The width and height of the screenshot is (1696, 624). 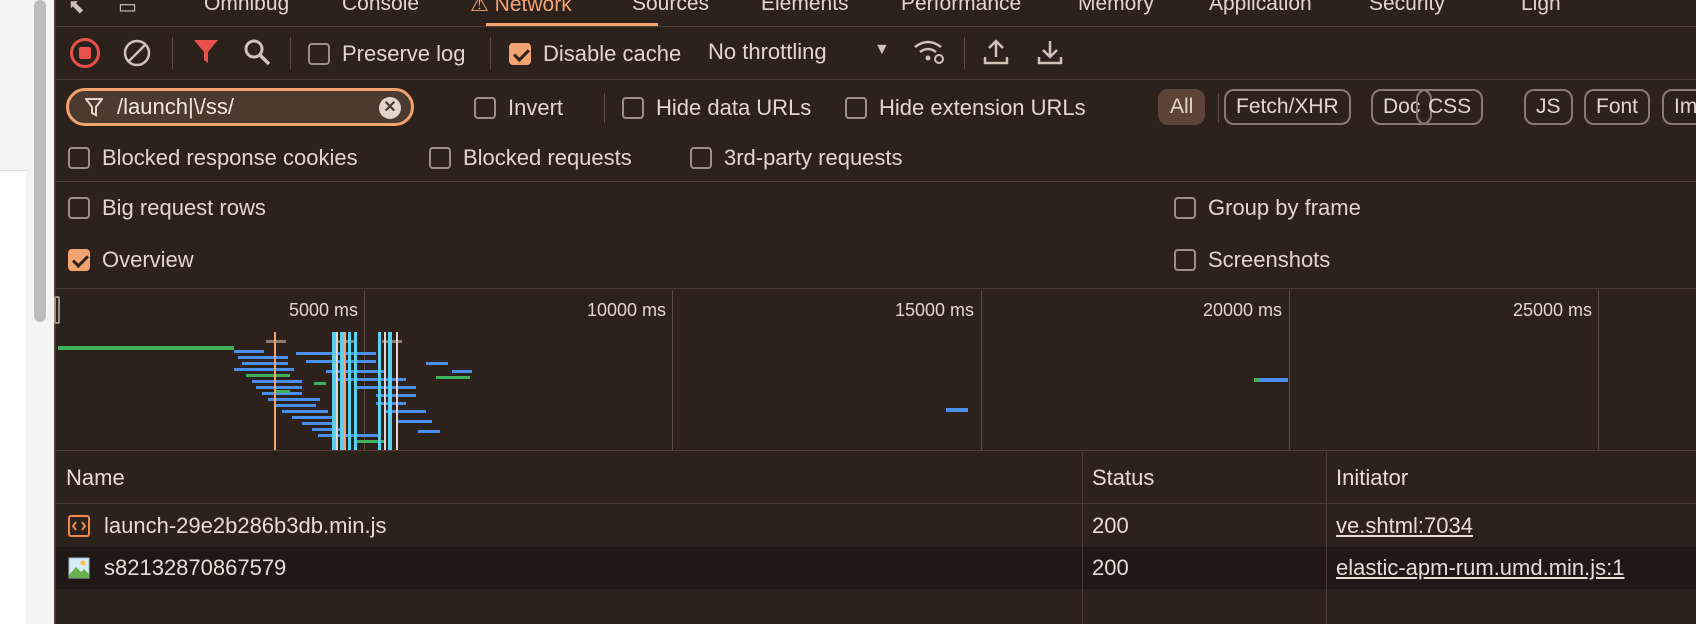 I want to click on tab-lighthouse: Ligh, so click(x=1541, y=8).